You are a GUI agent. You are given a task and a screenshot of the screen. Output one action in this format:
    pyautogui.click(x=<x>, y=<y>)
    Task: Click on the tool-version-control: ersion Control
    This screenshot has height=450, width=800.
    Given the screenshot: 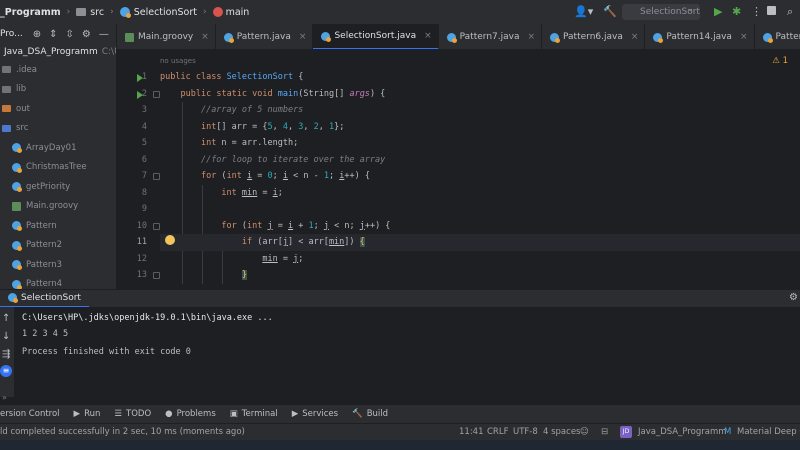 What is the action you would take?
    pyautogui.click(x=30, y=414)
    